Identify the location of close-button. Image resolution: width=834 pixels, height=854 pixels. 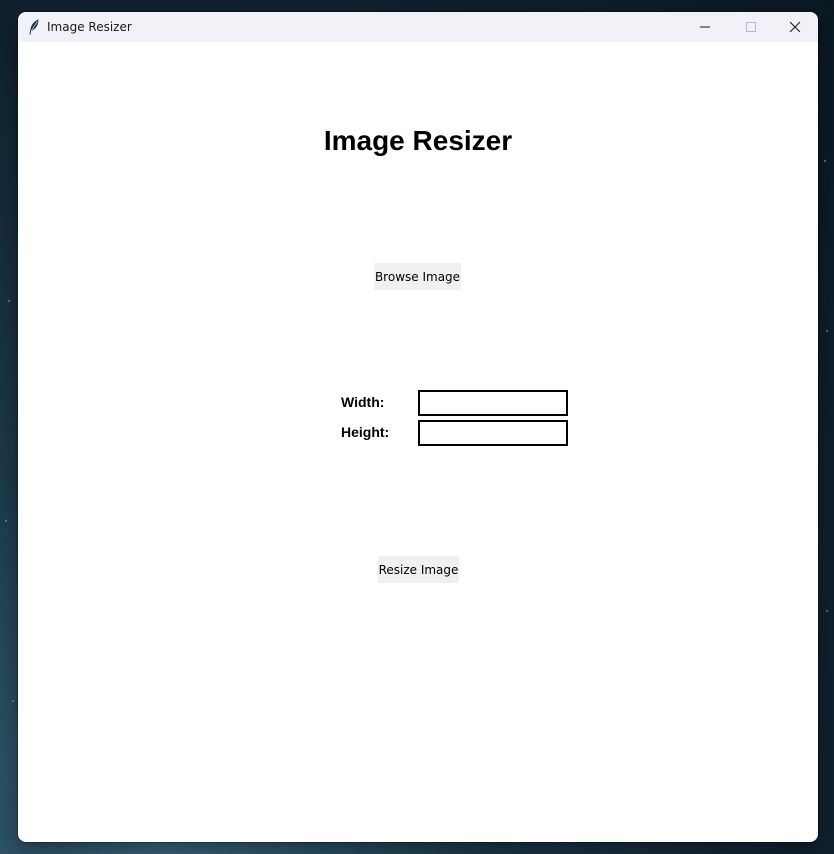
(795, 27).